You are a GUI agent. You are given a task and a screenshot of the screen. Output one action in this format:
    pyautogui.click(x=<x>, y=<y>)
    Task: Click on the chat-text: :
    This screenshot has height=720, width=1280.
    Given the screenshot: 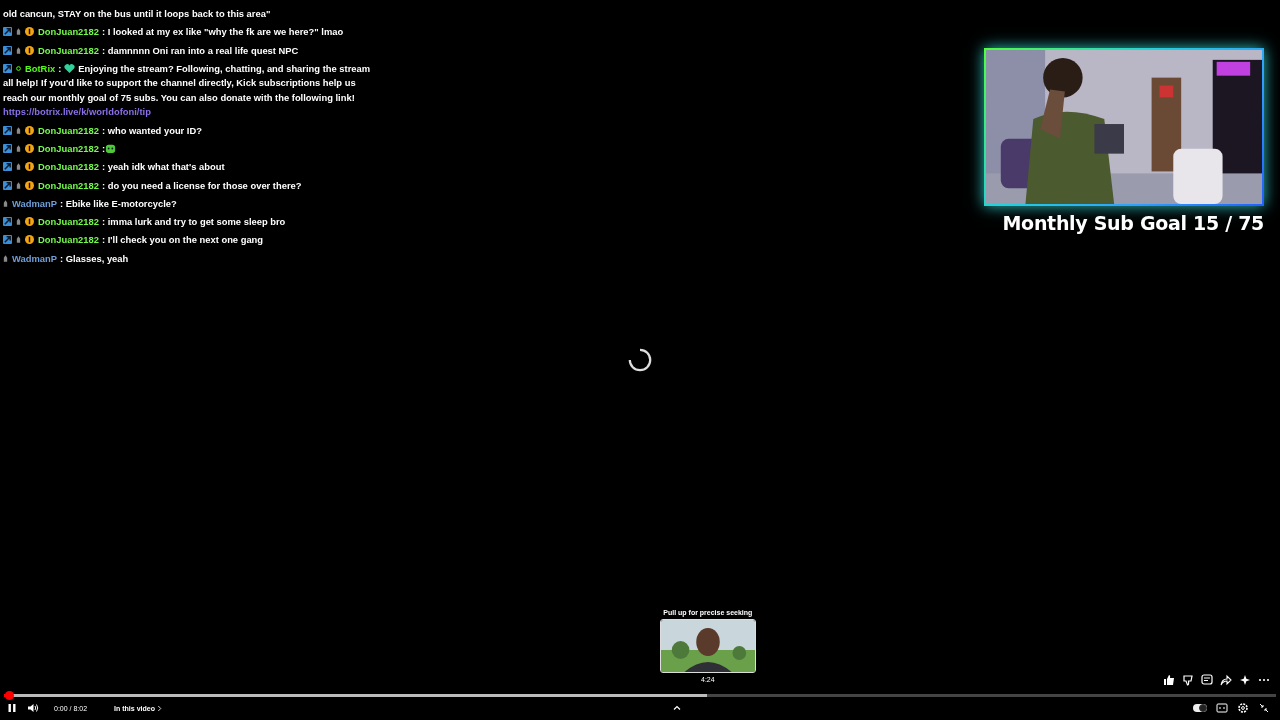 What is the action you would take?
    pyautogui.click(x=103, y=148)
    